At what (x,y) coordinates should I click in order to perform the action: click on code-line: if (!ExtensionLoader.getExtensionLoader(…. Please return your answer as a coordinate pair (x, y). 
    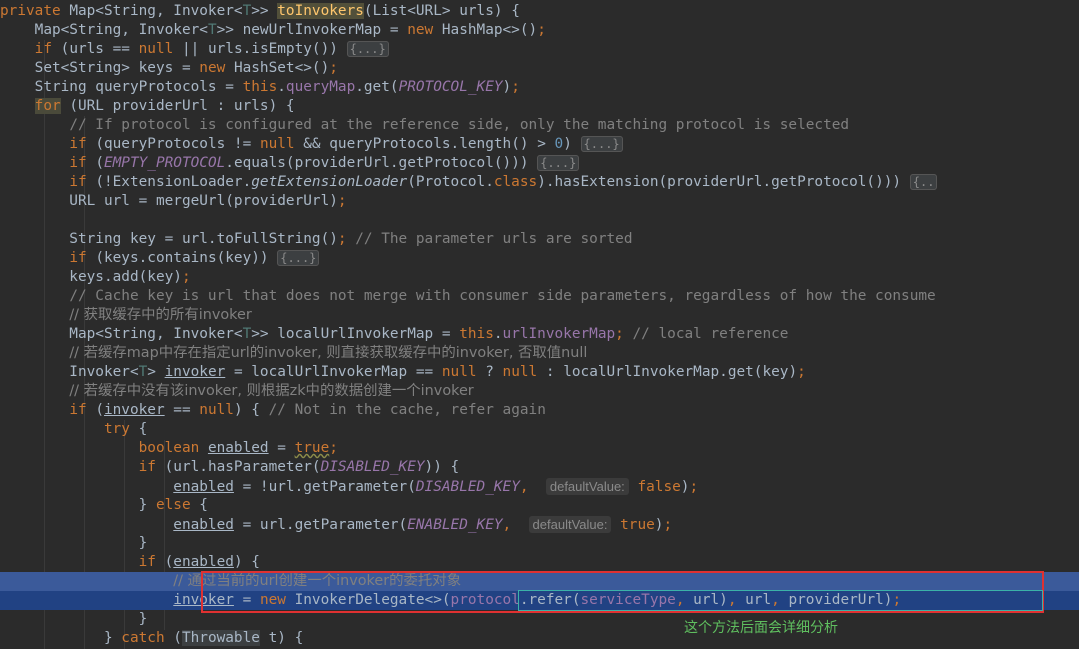
    Looking at the image, I should click on (539, 182).